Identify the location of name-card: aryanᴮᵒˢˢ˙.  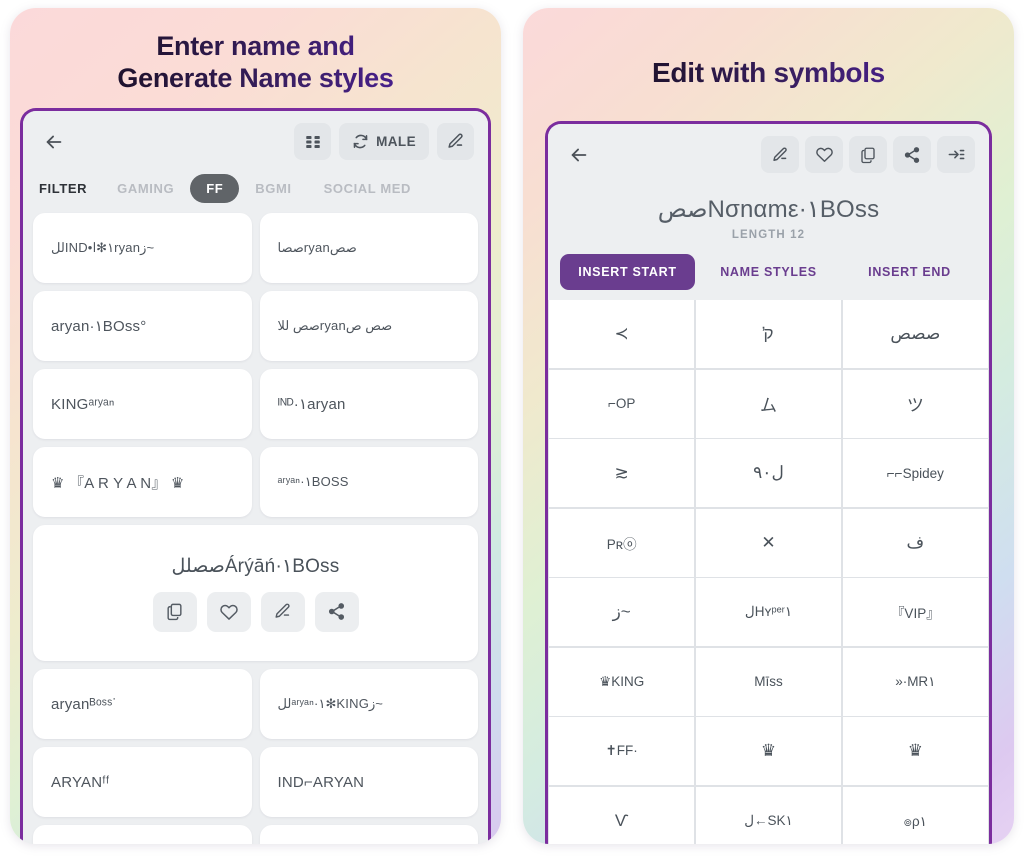
(142, 704).